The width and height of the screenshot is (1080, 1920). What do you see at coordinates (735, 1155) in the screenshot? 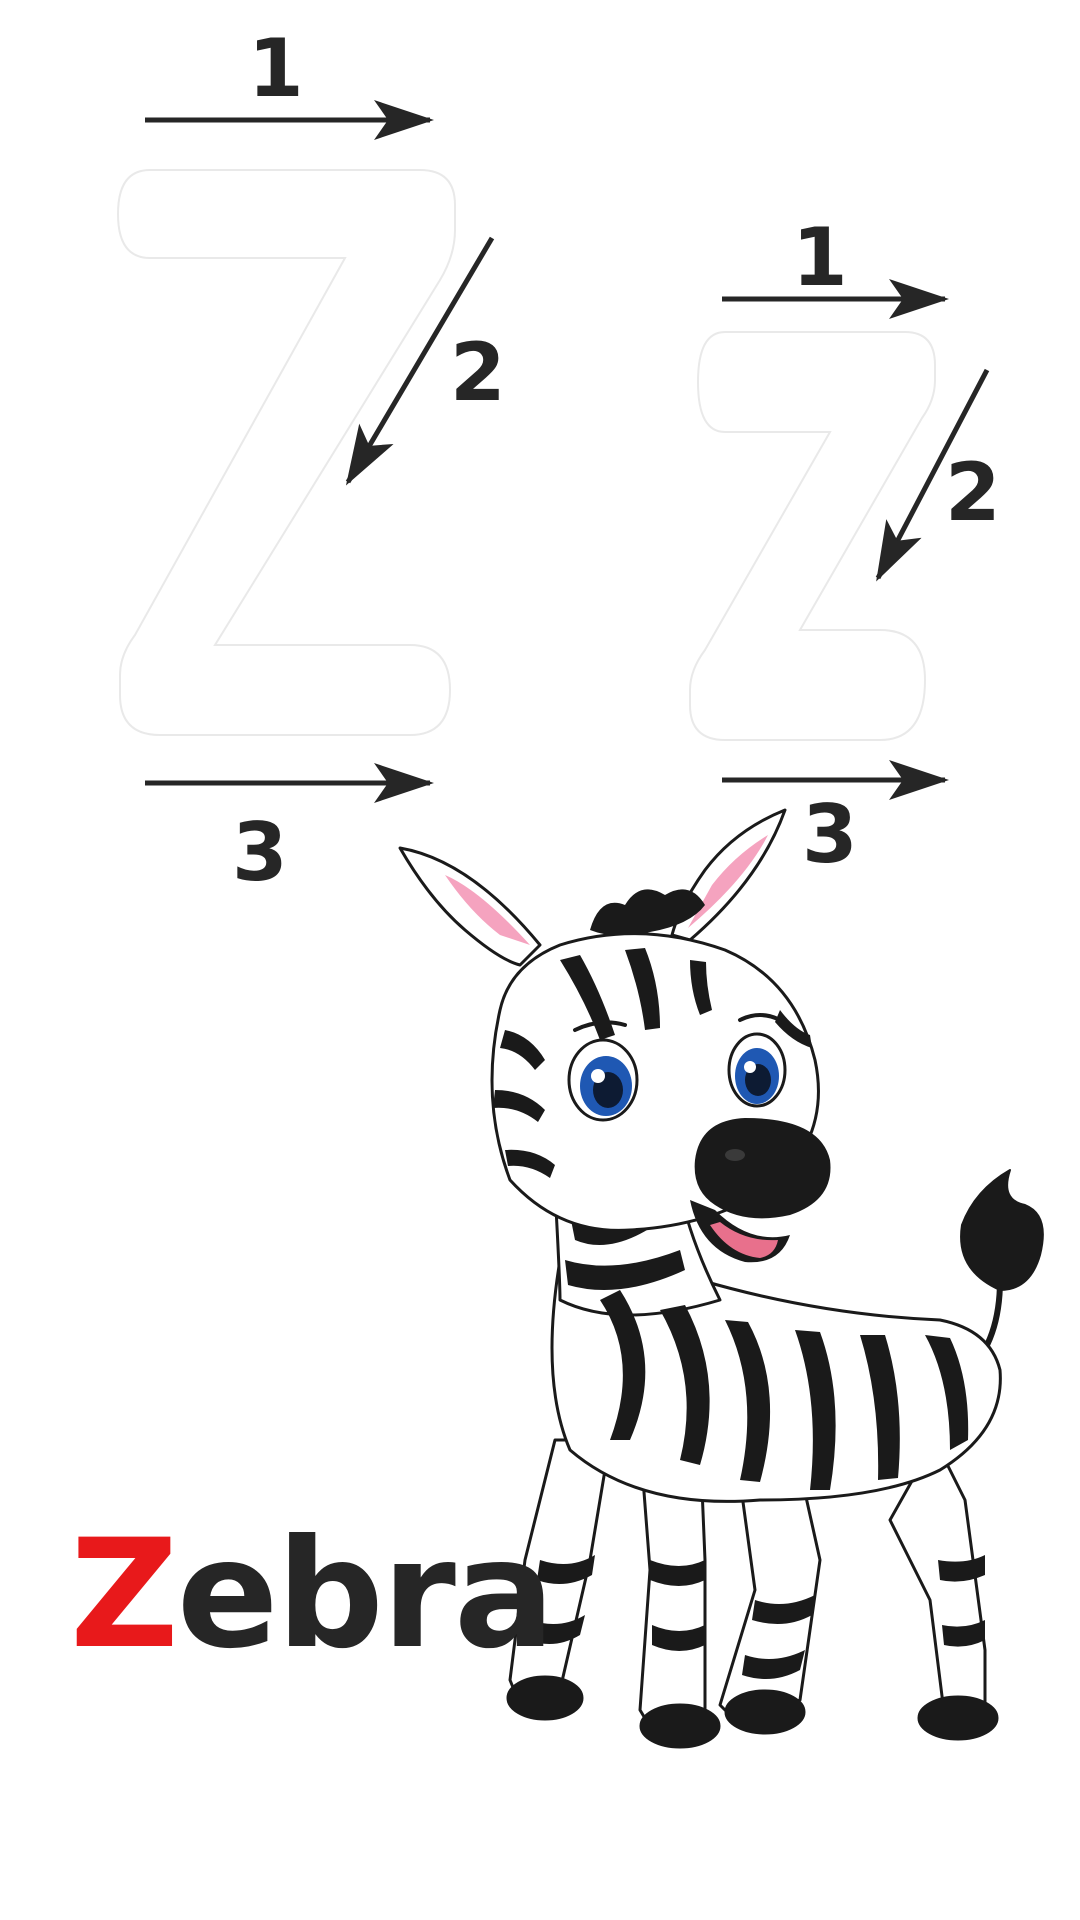
I see `zebra-nostril` at bounding box center [735, 1155].